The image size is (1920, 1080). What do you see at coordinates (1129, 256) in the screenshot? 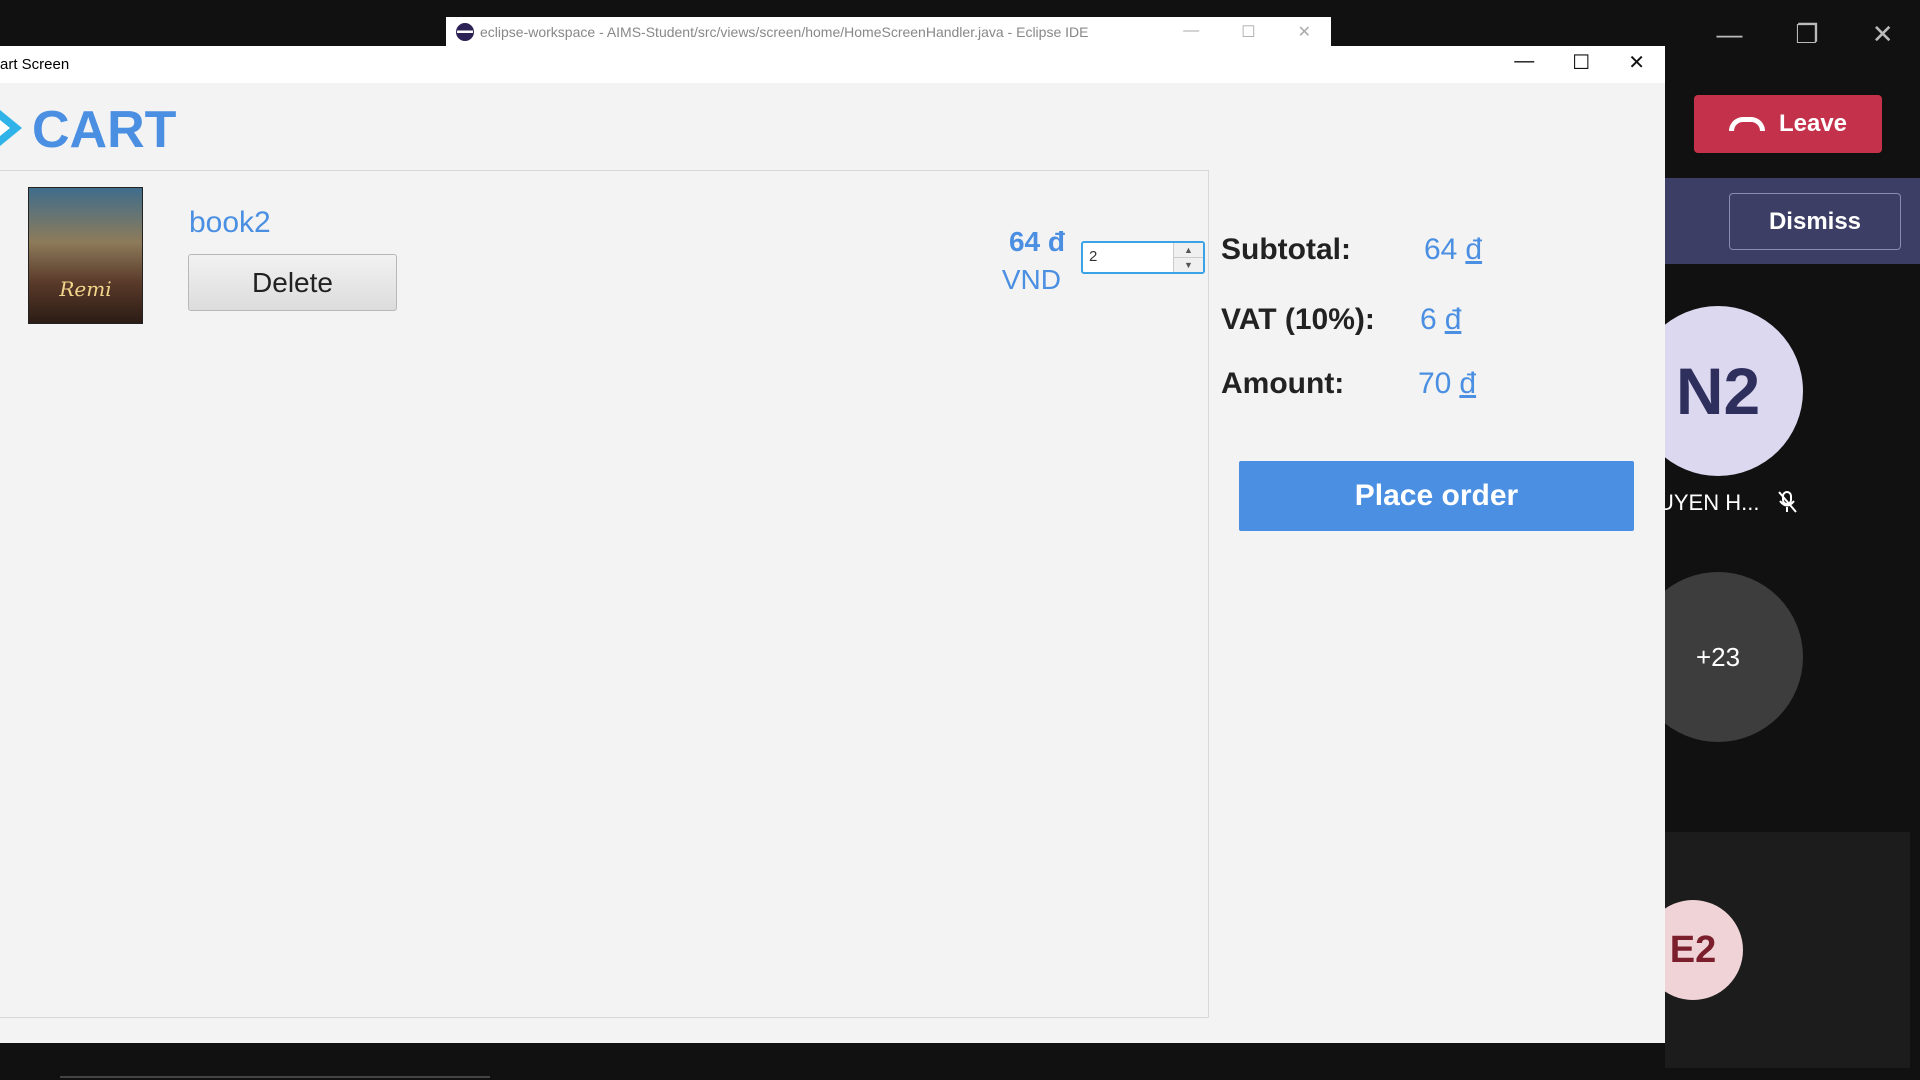
I see `quantity-input` at bounding box center [1129, 256].